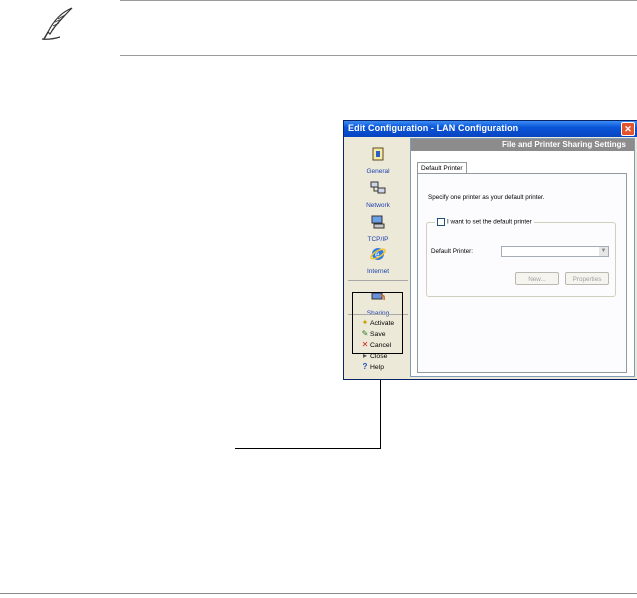 The width and height of the screenshot is (637, 598). I want to click on action-label: Help, so click(377, 367).